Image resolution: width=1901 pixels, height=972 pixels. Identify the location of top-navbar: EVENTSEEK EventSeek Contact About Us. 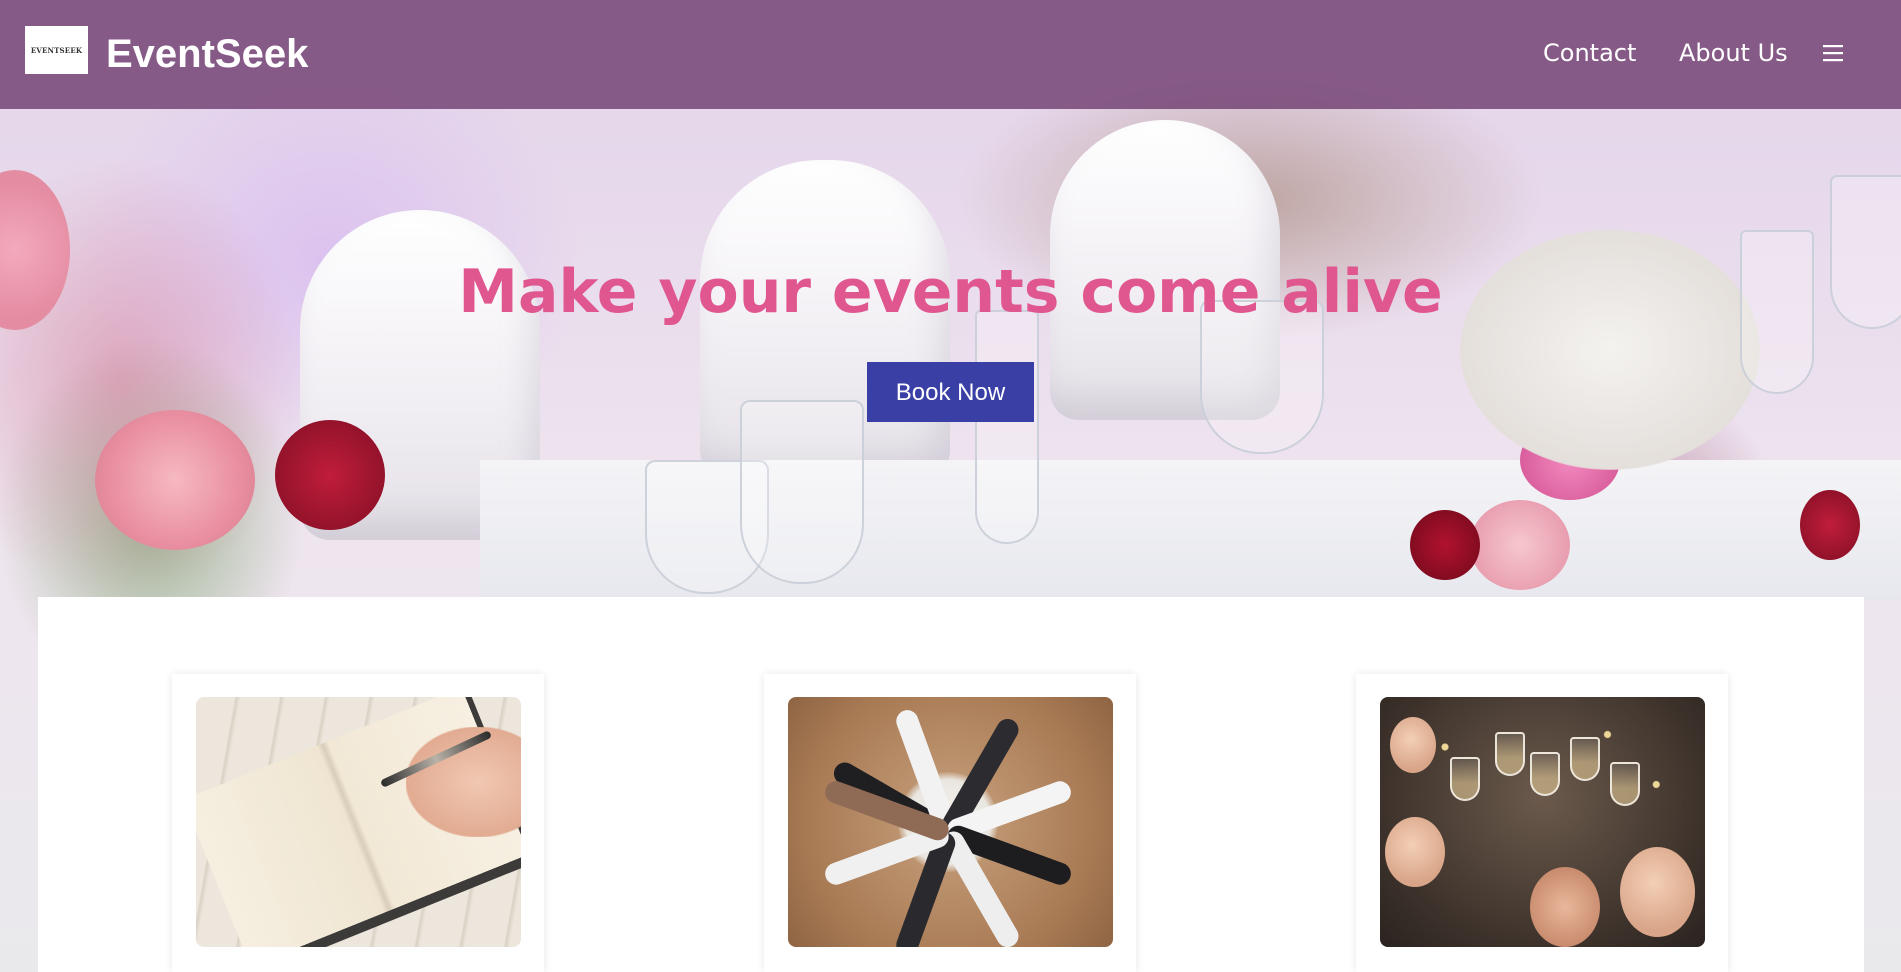
(950, 54).